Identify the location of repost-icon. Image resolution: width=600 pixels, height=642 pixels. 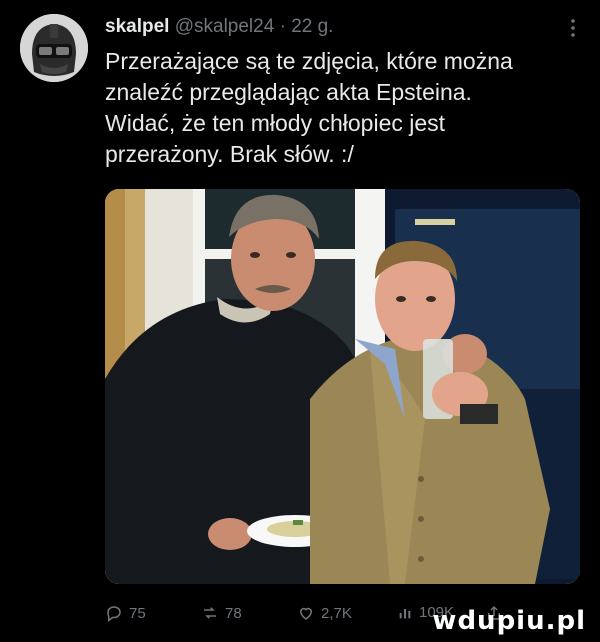
(210, 613).